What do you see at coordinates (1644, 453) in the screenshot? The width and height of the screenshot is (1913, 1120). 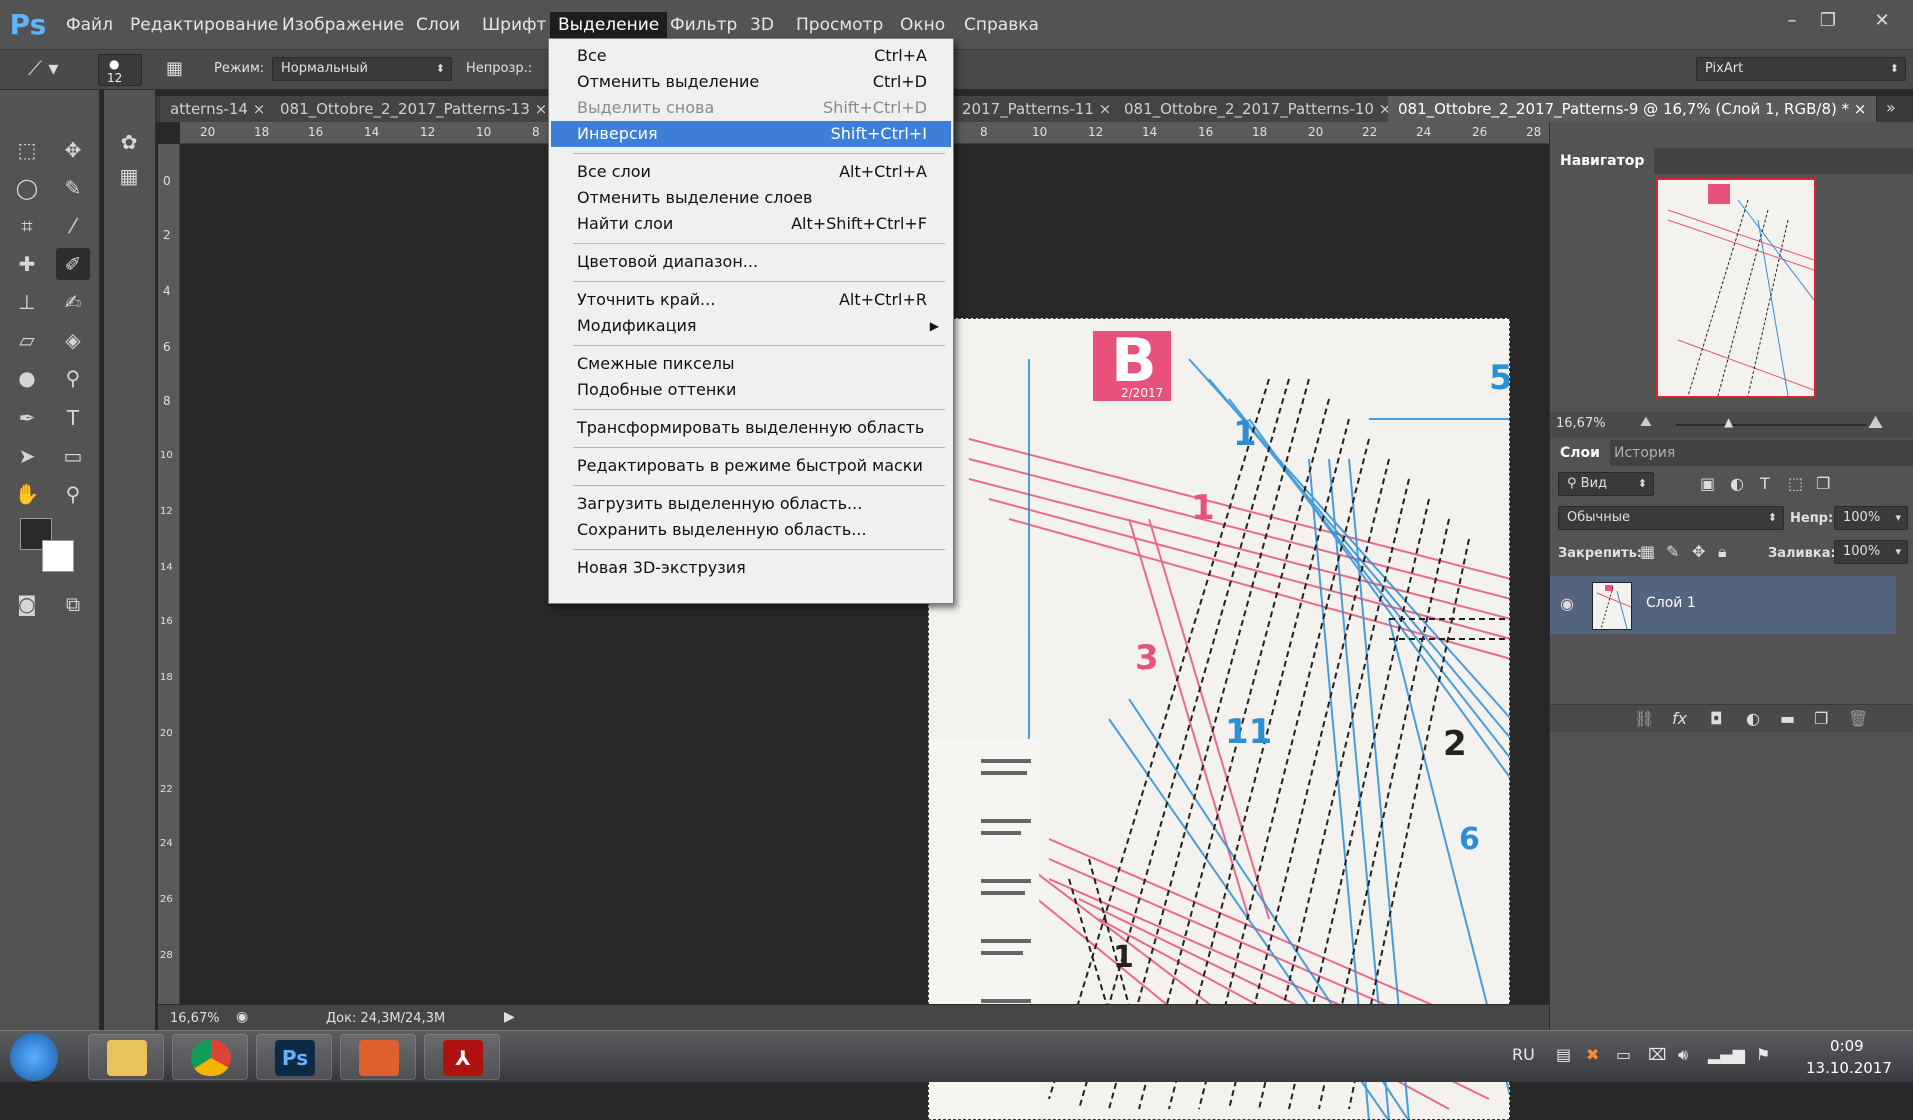 I see `tab-history: История` at bounding box center [1644, 453].